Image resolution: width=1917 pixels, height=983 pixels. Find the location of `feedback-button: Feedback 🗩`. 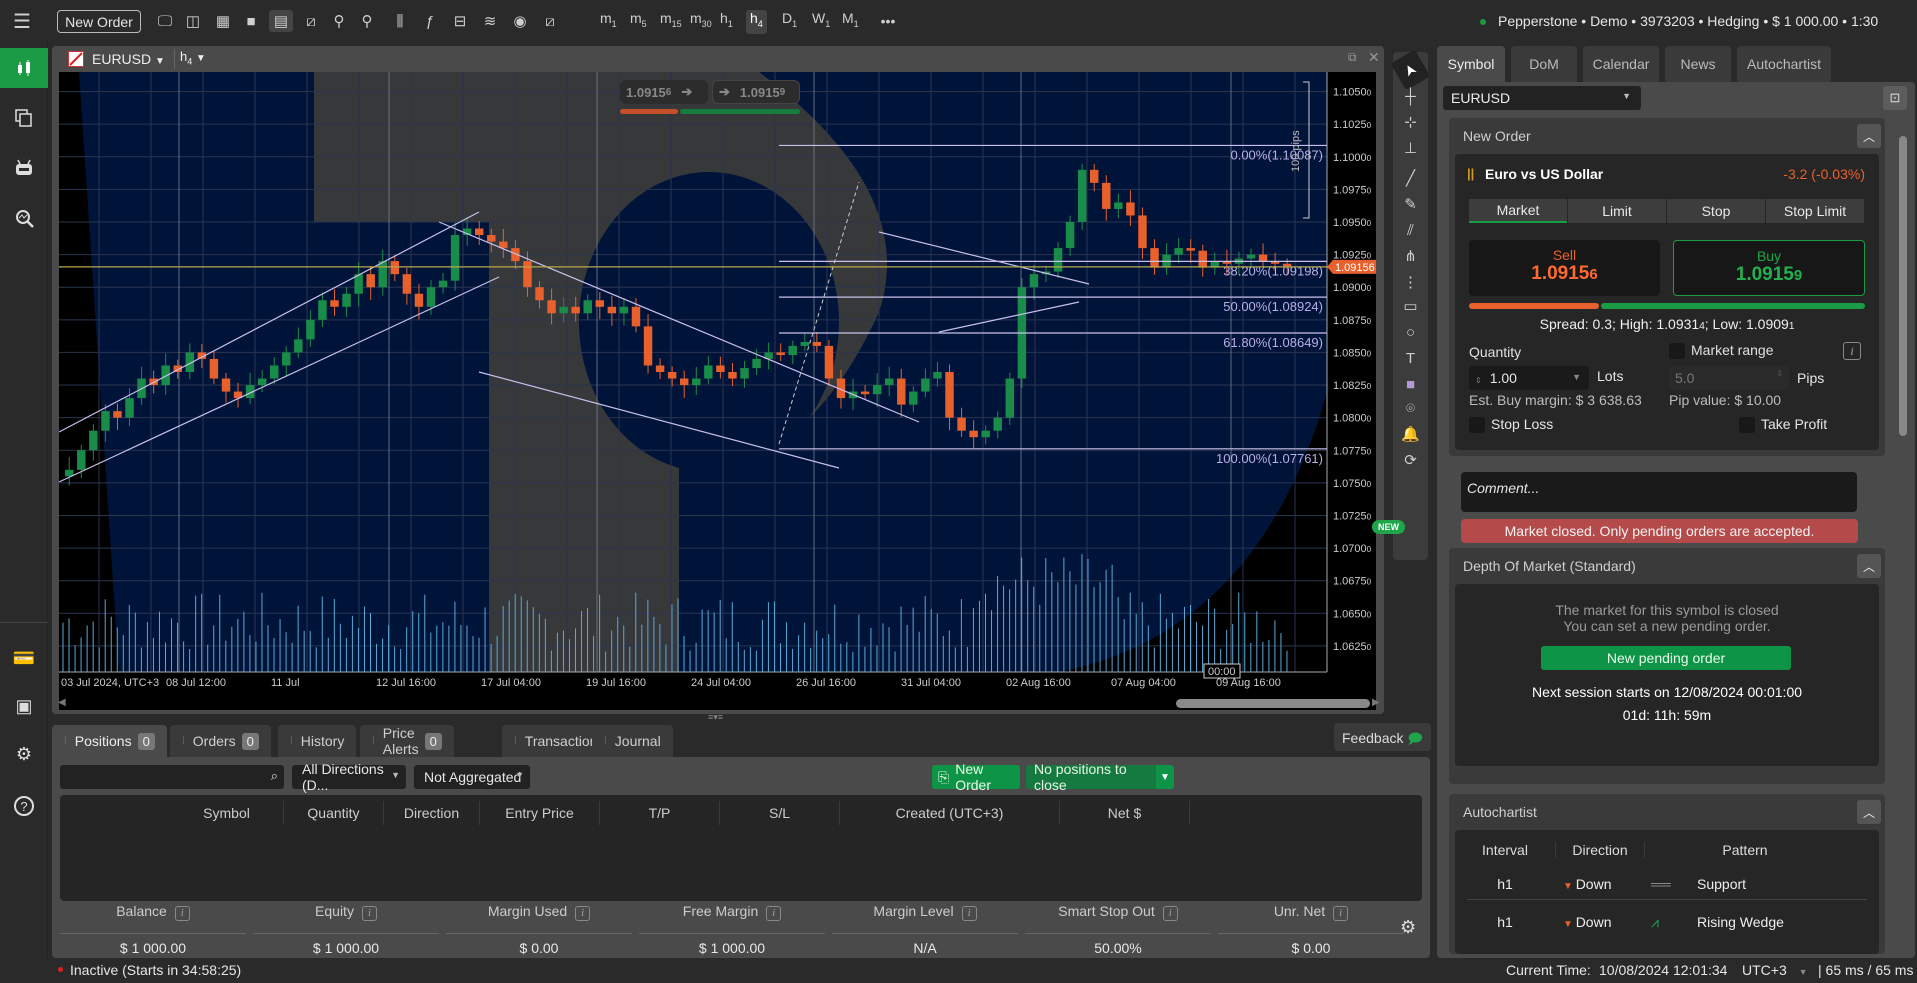

feedback-button: Feedback 🗩 is located at coordinates (1382, 737).